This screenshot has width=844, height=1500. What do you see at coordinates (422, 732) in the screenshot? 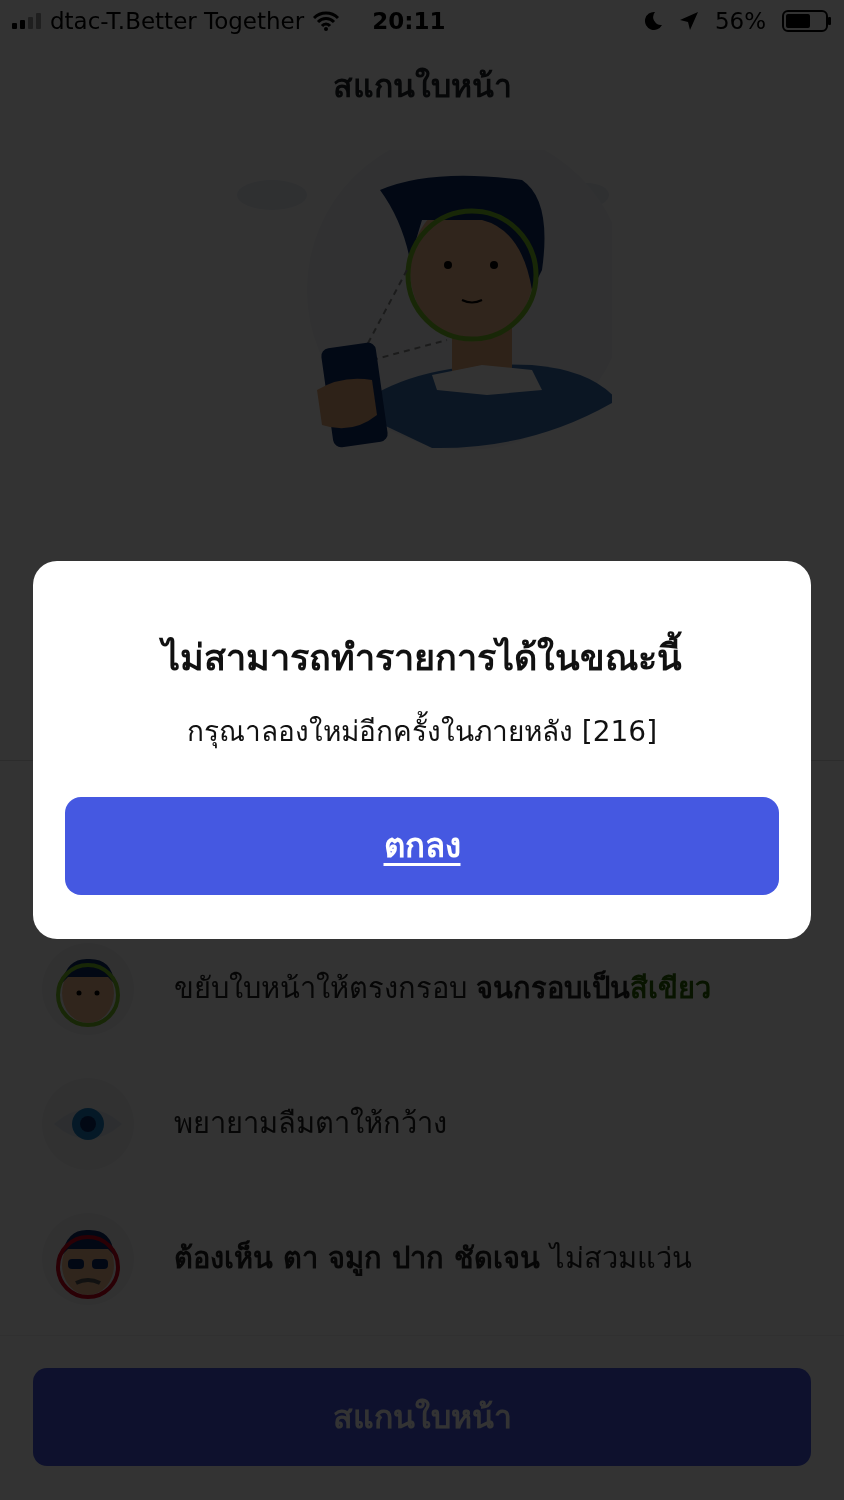
I see `dialog-message: กรุณาลองใหม่อีกครั้งในภายหลัง [216]` at bounding box center [422, 732].